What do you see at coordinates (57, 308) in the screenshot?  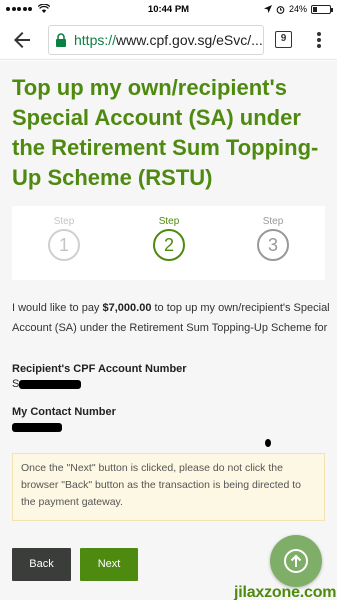 I see `payment-description-prefix: I would like to pay` at bounding box center [57, 308].